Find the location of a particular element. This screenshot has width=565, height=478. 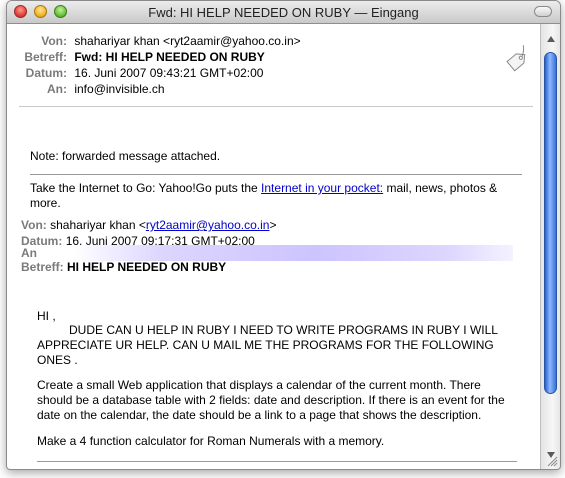

zoom-button is located at coordinates (60, 11).